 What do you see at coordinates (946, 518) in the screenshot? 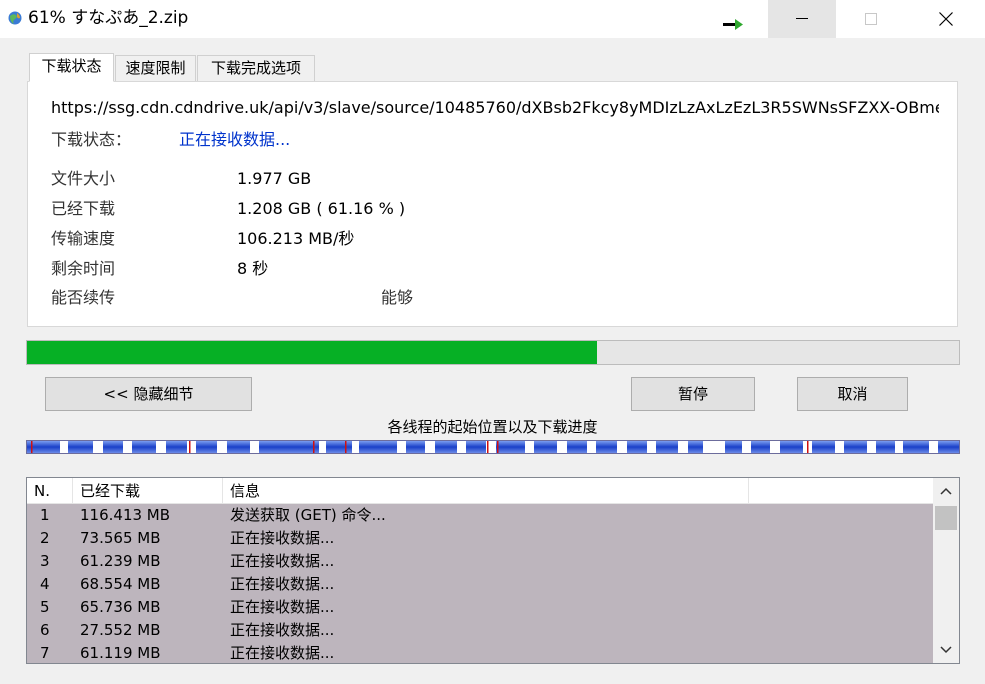
I see `scroll-thumb` at bounding box center [946, 518].